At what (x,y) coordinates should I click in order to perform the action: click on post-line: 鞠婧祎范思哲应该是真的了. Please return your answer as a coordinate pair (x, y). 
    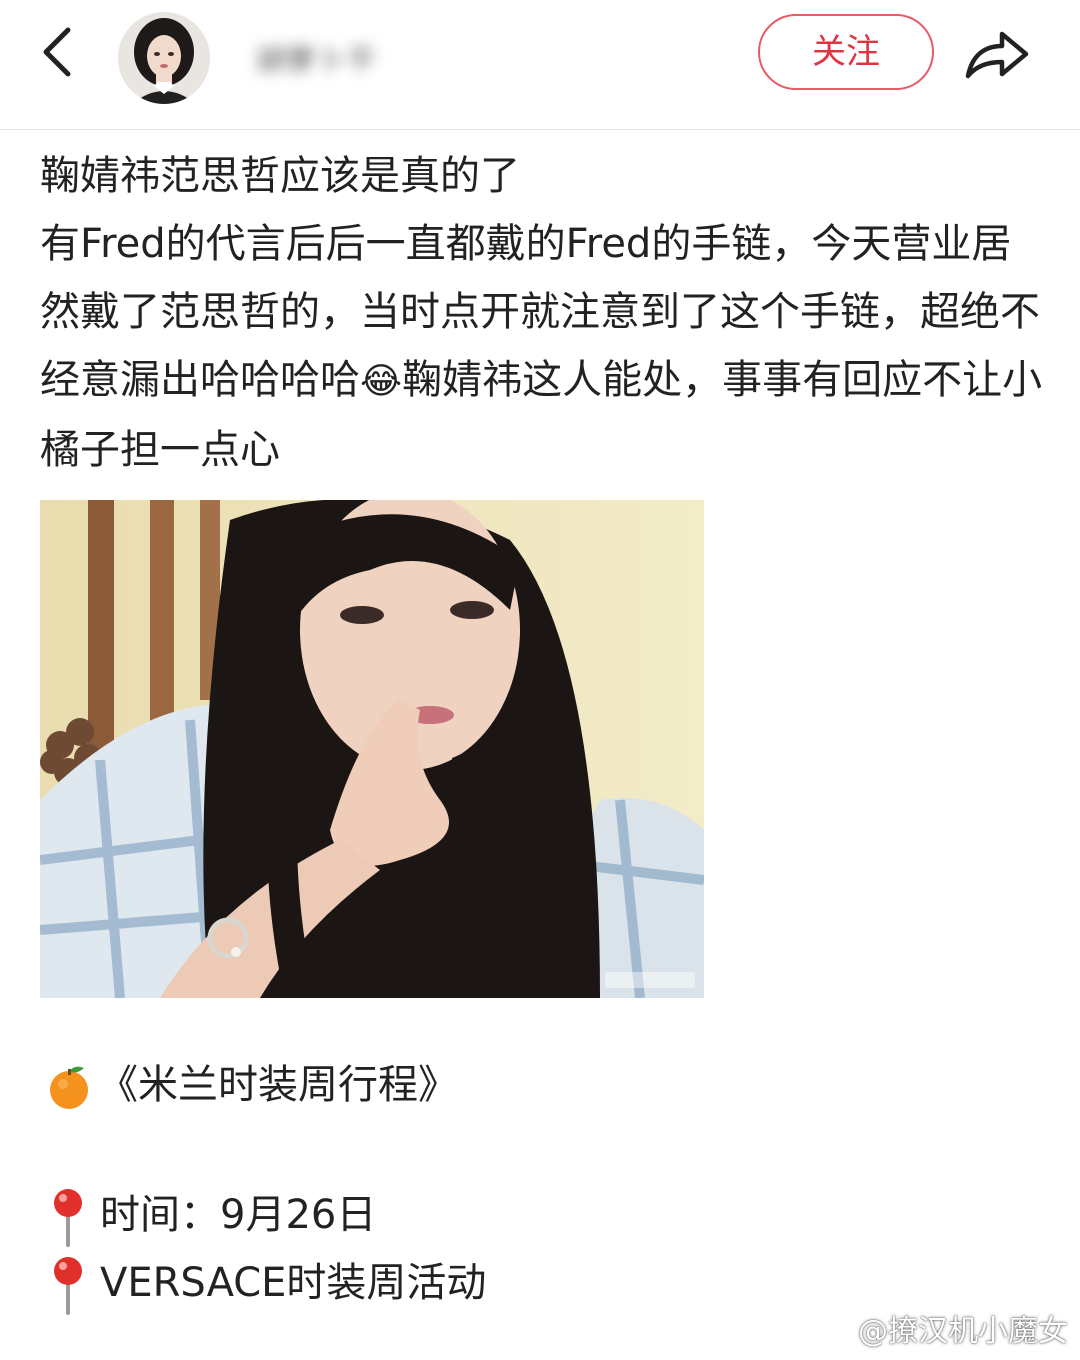
    Looking at the image, I should click on (280, 176).